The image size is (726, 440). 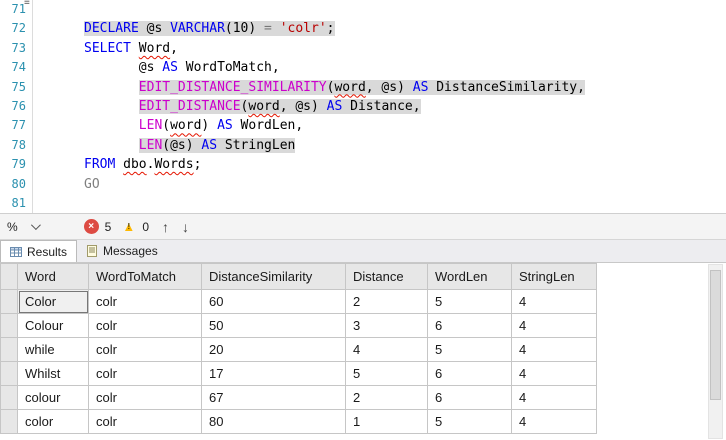 I want to click on column-header-wordtomatch: WordToMatch, so click(x=145, y=276).